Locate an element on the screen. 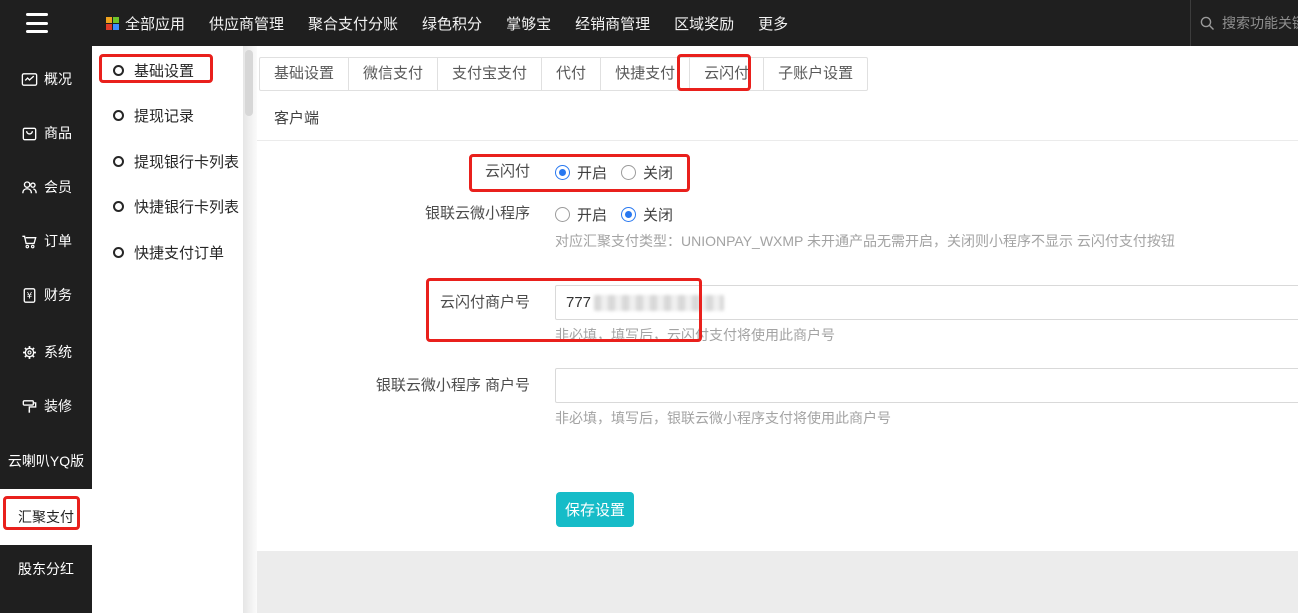 This screenshot has width=1298, height=613. form-row-quickpass-toggle: 云闪付 开启 关闭 is located at coordinates (465, 172).